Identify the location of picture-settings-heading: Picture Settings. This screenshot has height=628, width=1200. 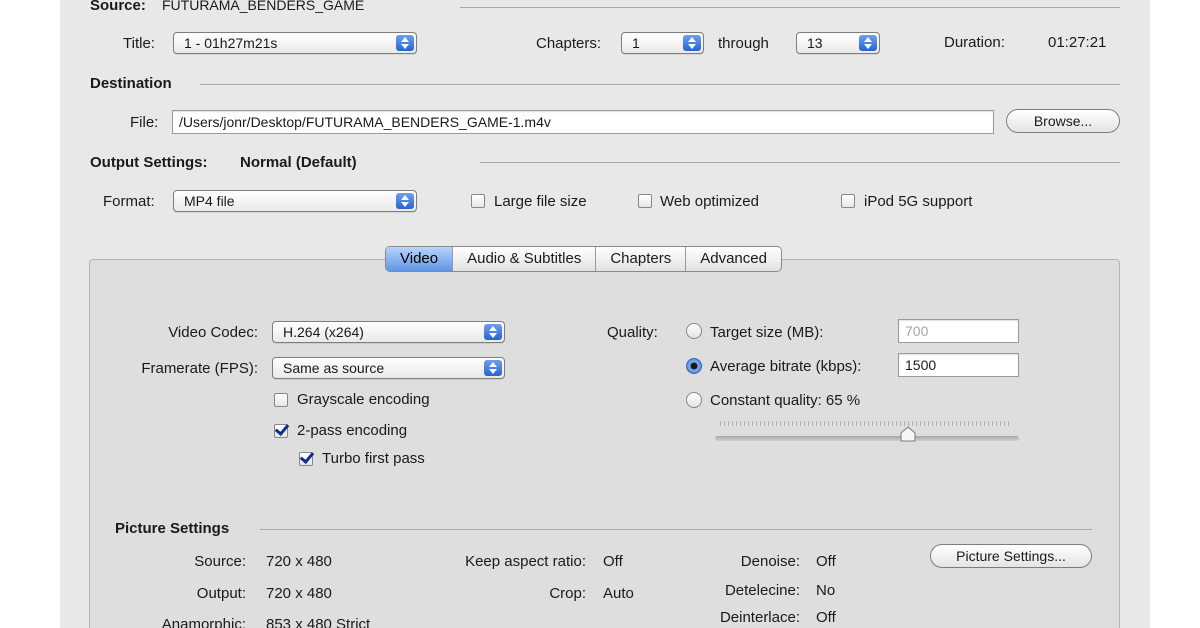
(172, 528).